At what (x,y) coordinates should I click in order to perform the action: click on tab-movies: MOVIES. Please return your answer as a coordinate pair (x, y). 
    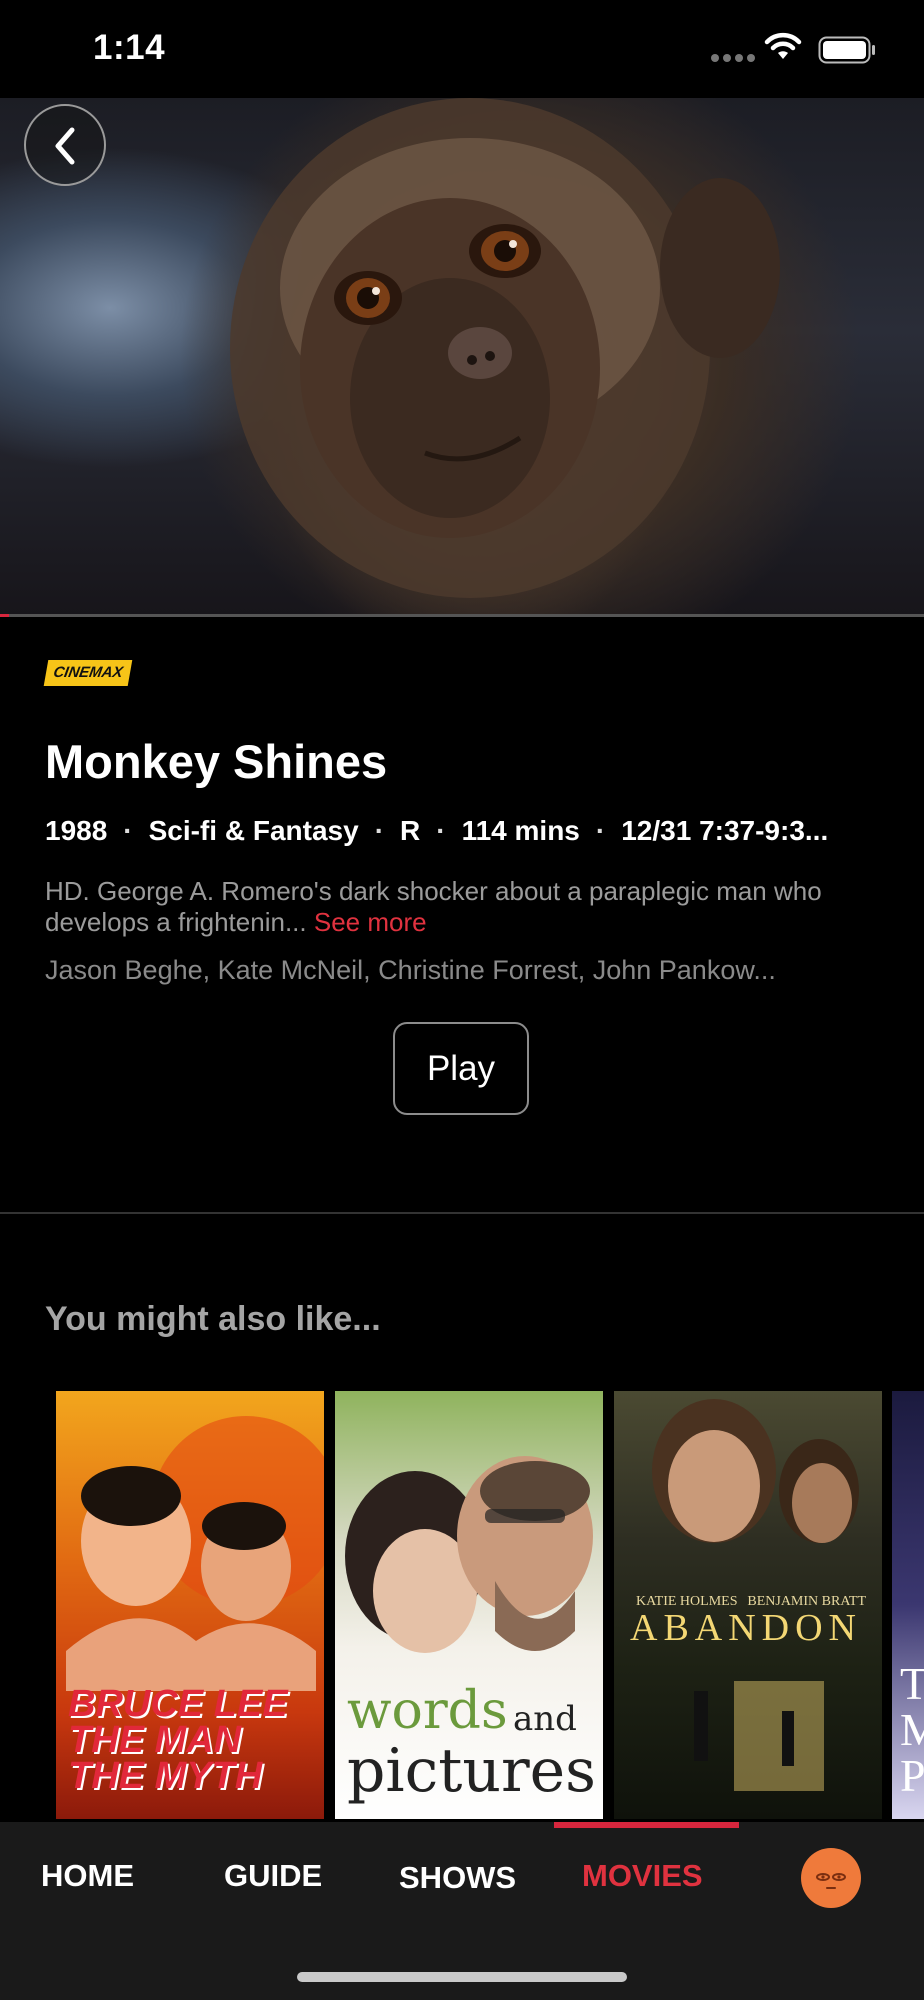
    Looking at the image, I should click on (642, 1876).